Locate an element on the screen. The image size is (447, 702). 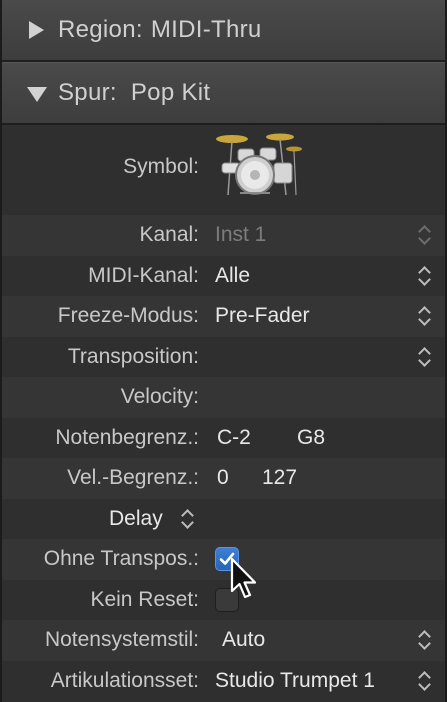
region-section-header: Region: MIDI-Thru is located at coordinates (223, 31).